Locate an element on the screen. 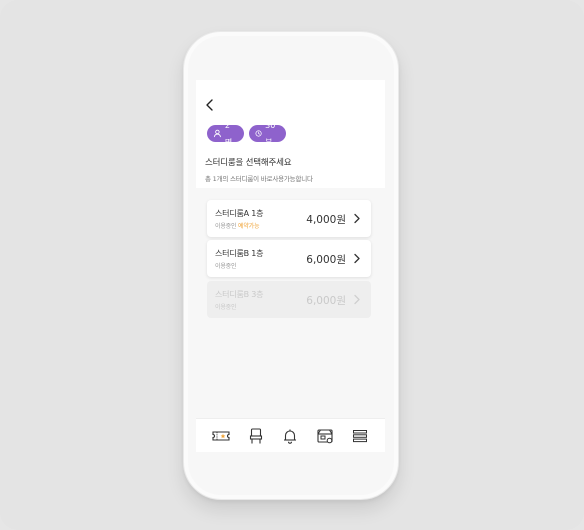  back-arrow-icon is located at coordinates (210, 105).